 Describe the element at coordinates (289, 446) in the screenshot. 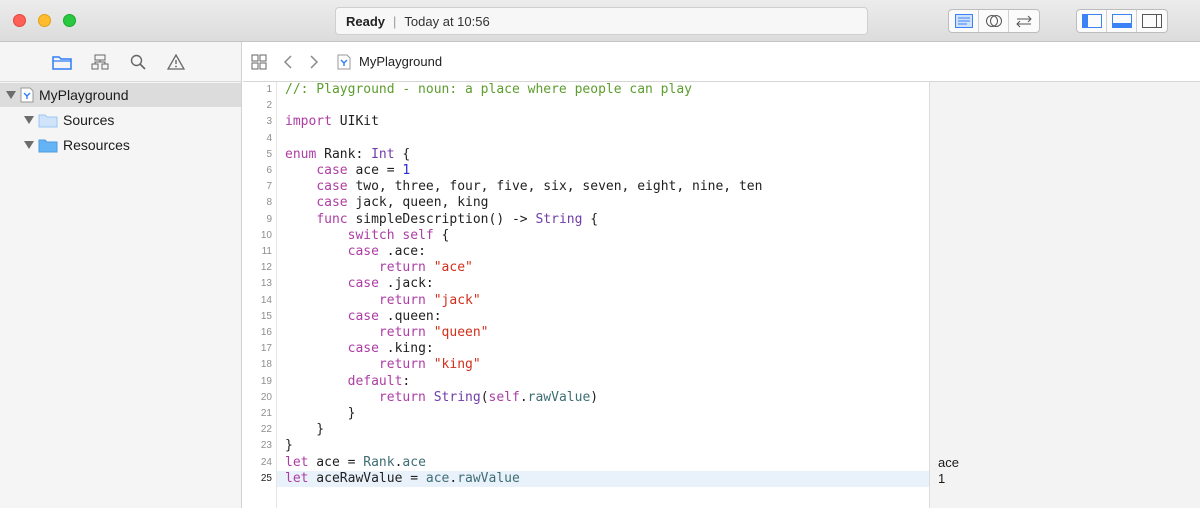

I see `code-token: }` at that location.